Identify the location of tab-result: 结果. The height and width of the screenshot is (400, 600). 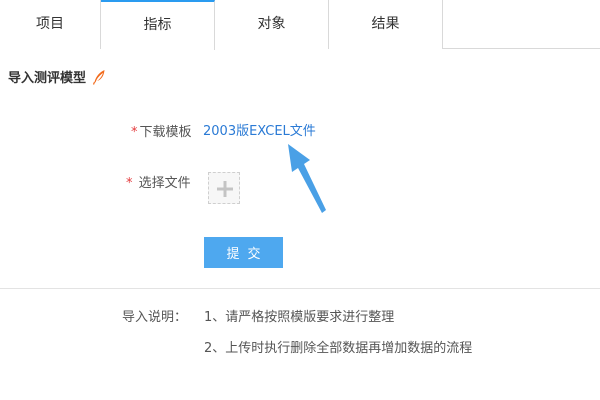
(386, 24).